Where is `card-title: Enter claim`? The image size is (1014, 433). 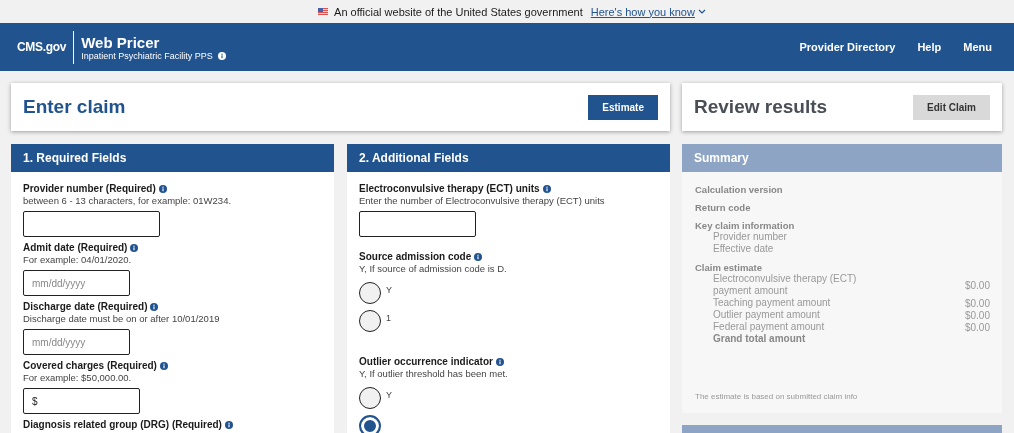 card-title: Enter claim is located at coordinates (74, 107).